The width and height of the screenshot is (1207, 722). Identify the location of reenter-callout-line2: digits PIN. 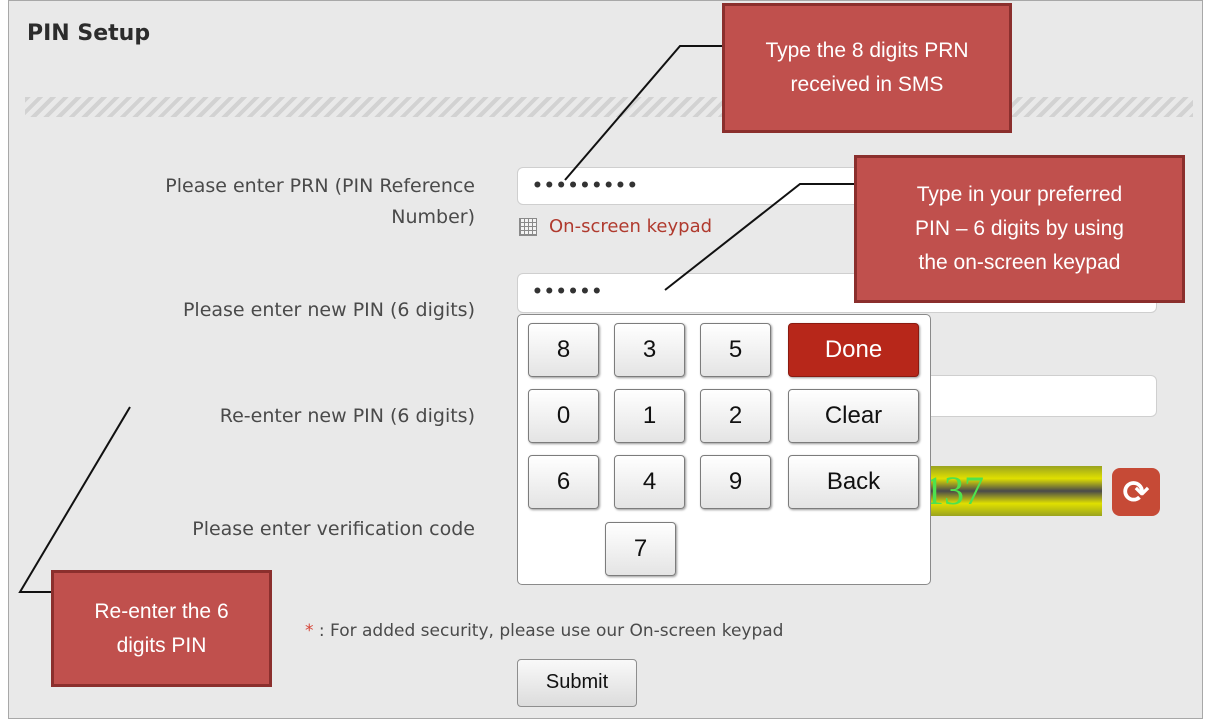
(161, 645).